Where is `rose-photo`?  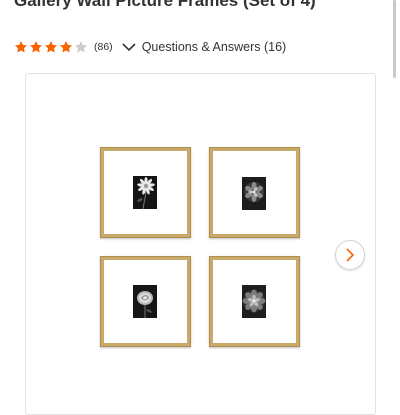
rose-photo is located at coordinates (145, 301).